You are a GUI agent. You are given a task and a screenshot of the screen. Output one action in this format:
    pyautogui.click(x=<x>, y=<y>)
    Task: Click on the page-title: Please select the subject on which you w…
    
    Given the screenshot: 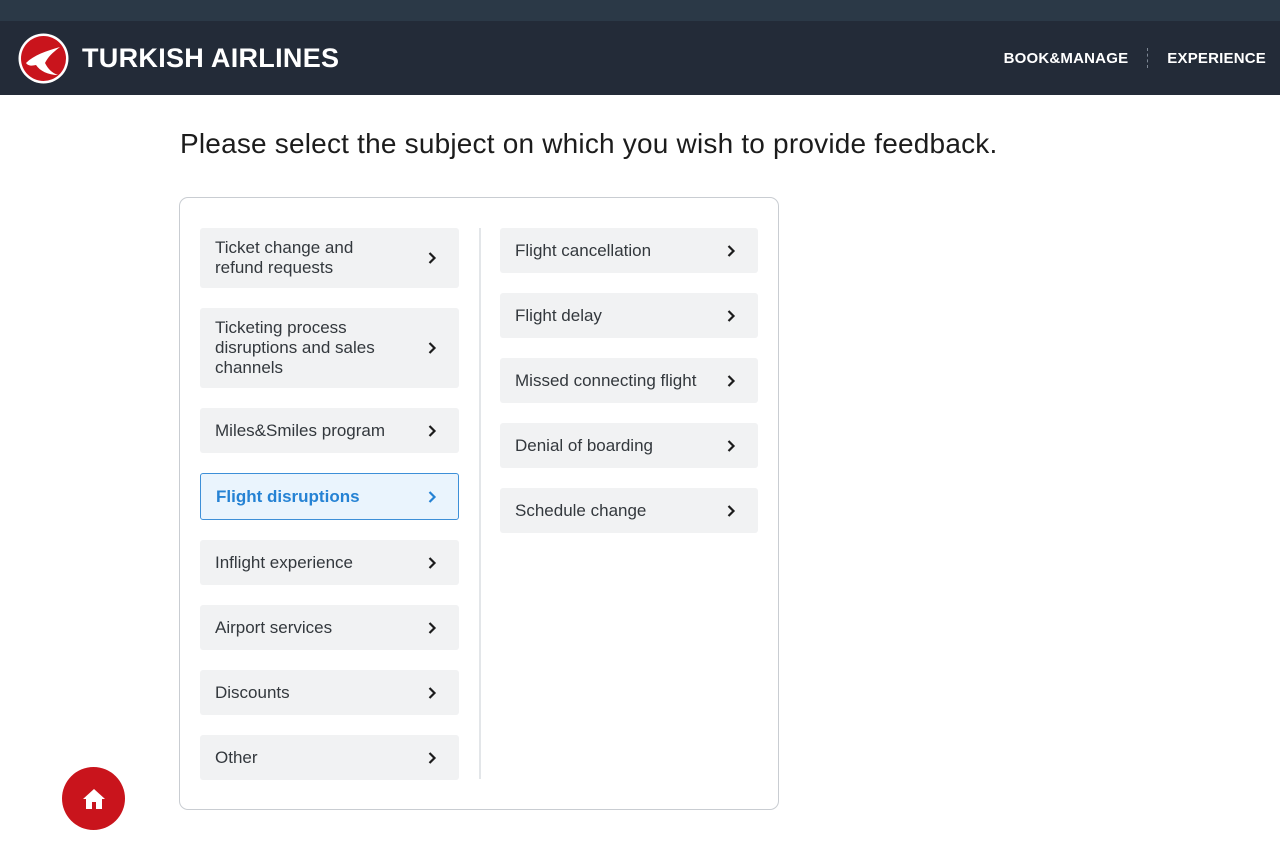 What is the action you would take?
    pyautogui.click(x=589, y=143)
    